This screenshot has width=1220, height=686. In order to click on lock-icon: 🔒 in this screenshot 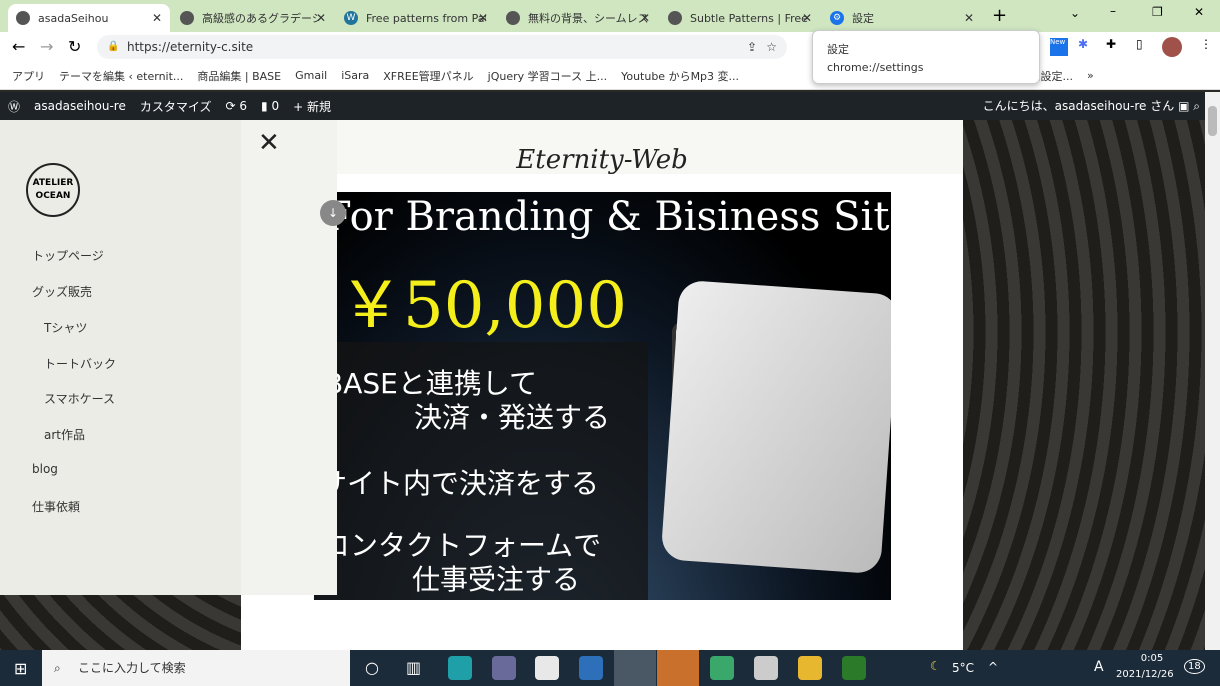, I will do `click(113, 46)`.